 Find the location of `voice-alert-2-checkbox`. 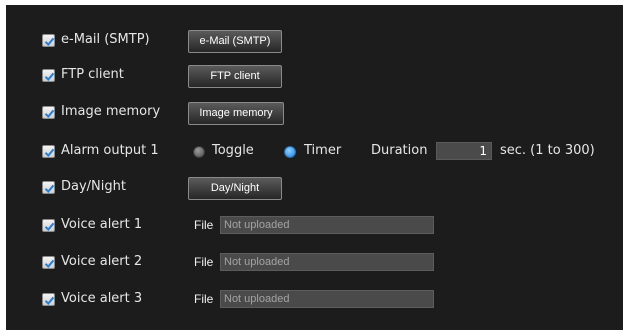

voice-alert-2-checkbox is located at coordinates (48, 262).